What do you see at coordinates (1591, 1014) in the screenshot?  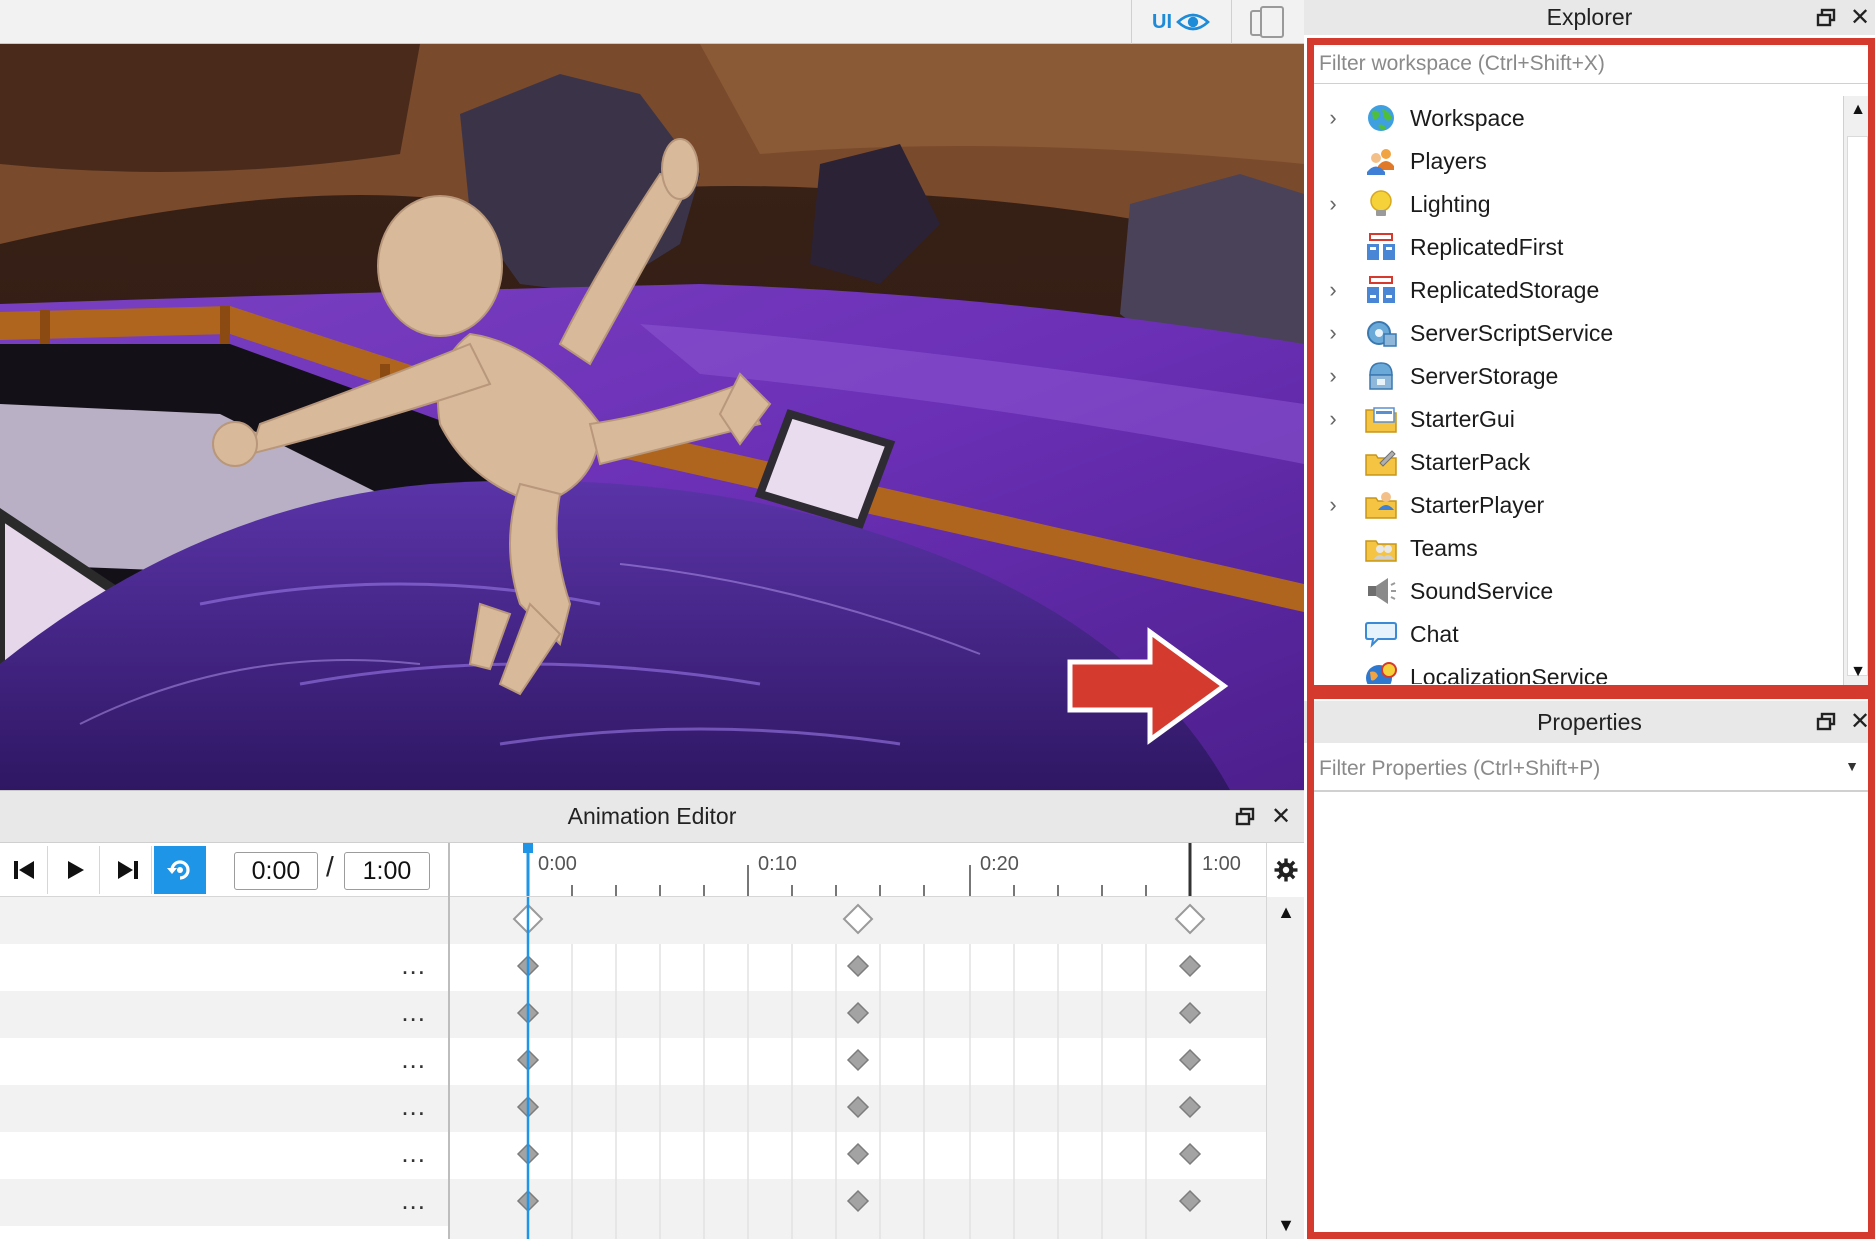 I see `properties-list` at bounding box center [1591, 1014].